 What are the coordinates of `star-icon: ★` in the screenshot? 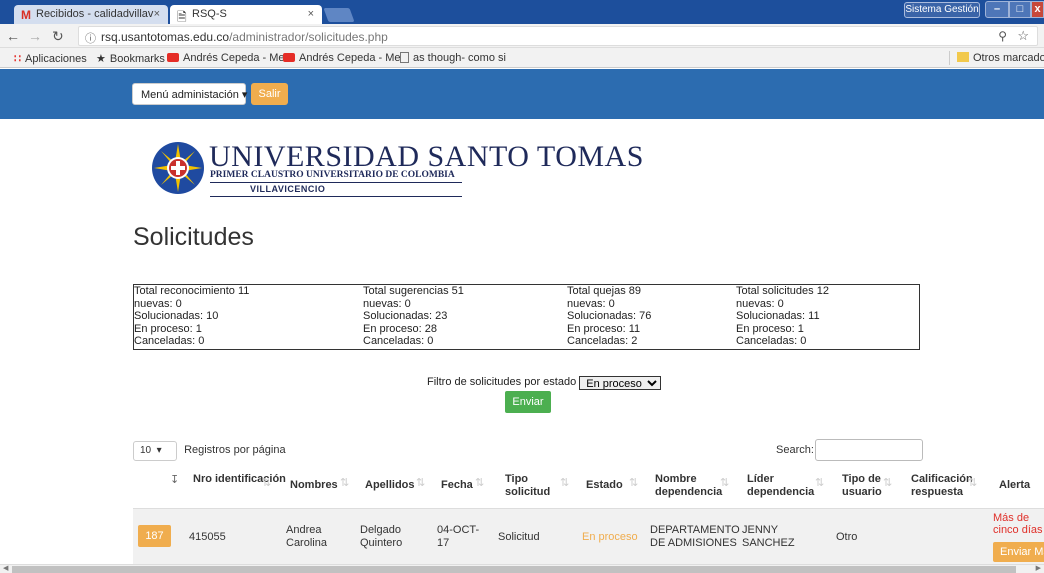 It's located at (101, 59).